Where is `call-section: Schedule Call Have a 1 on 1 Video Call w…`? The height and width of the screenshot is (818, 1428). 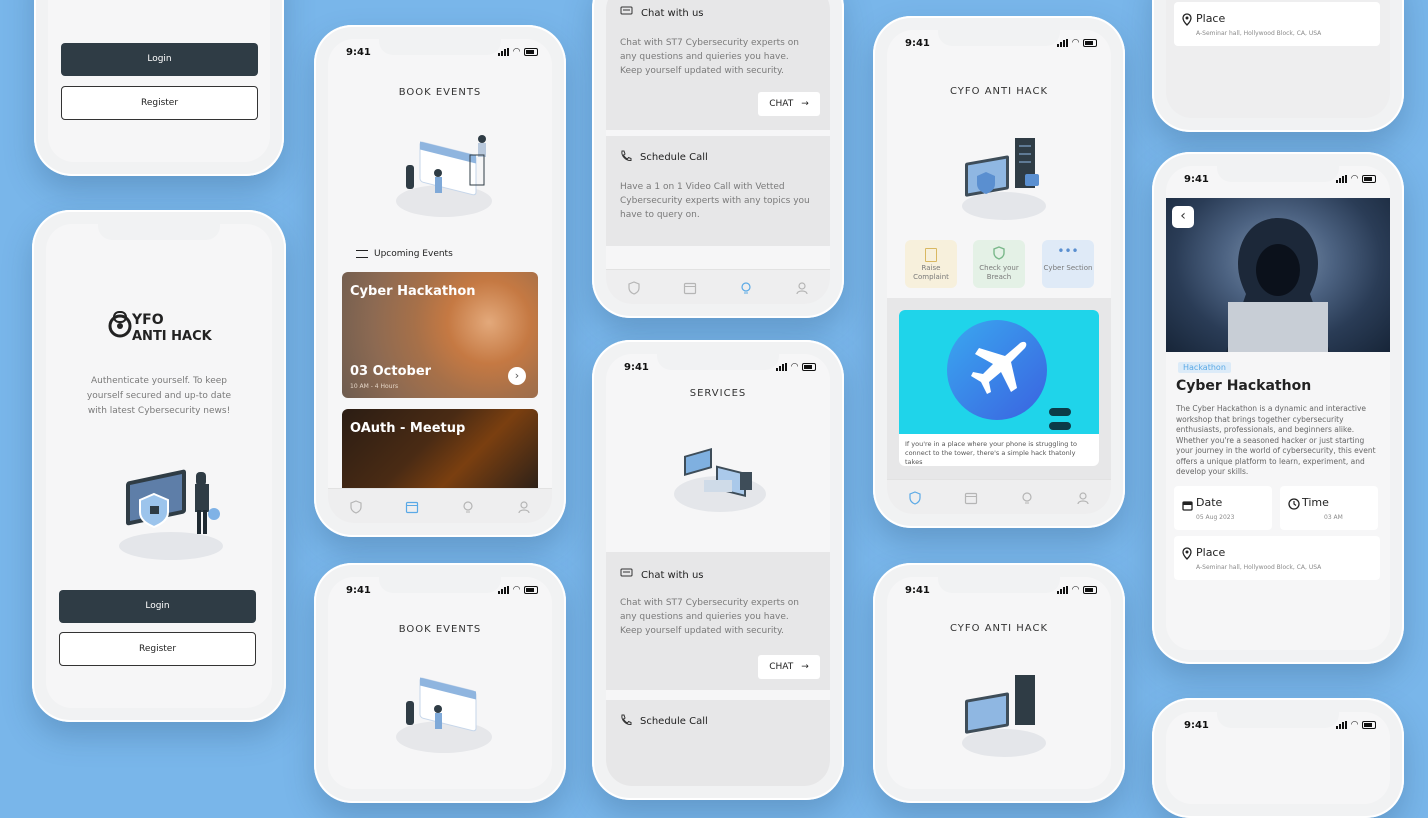 call-section: Schedule Call Have a 1 on 1 Video Call w… is located at coordinates (718, 191).